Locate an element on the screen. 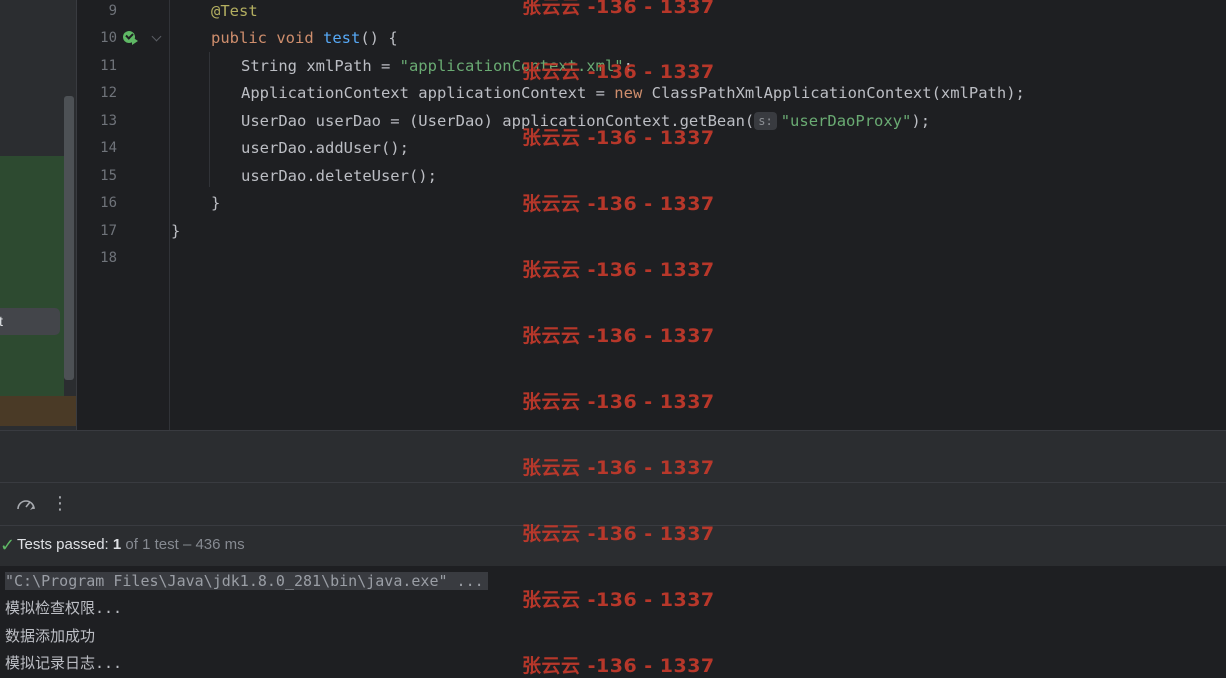 The width and height of the screenshot is (1226, 678). parameter-hint: s: is located at coordinates (765, 121).